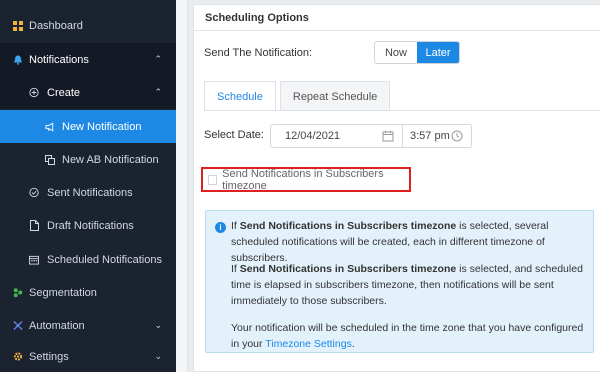 The width and height of the screenshot is (600, 372). I want to click on megaphone-icon, so click(50, 127).